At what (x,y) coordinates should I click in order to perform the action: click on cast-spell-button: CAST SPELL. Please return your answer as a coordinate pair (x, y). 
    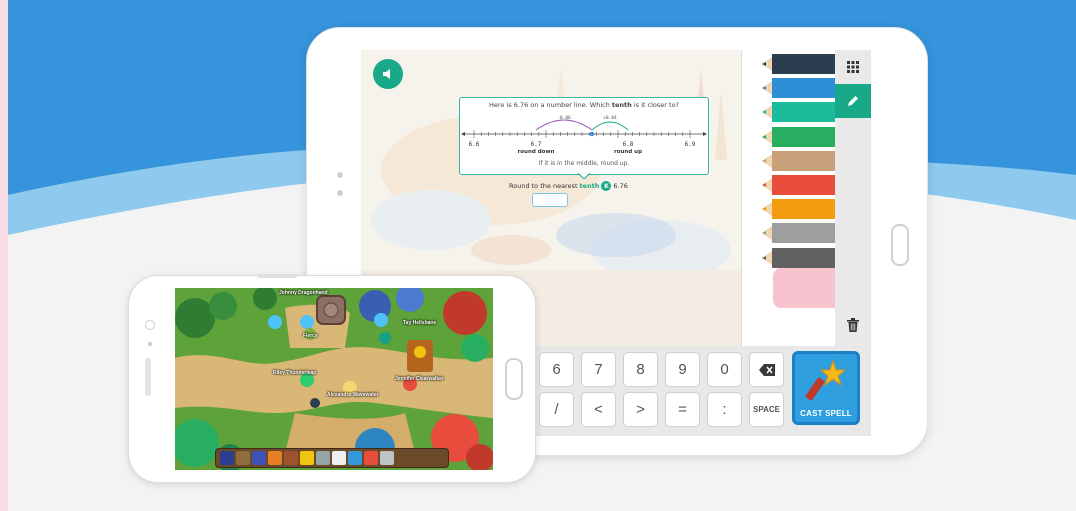
    Looking at the image, I should click on (826, 388).